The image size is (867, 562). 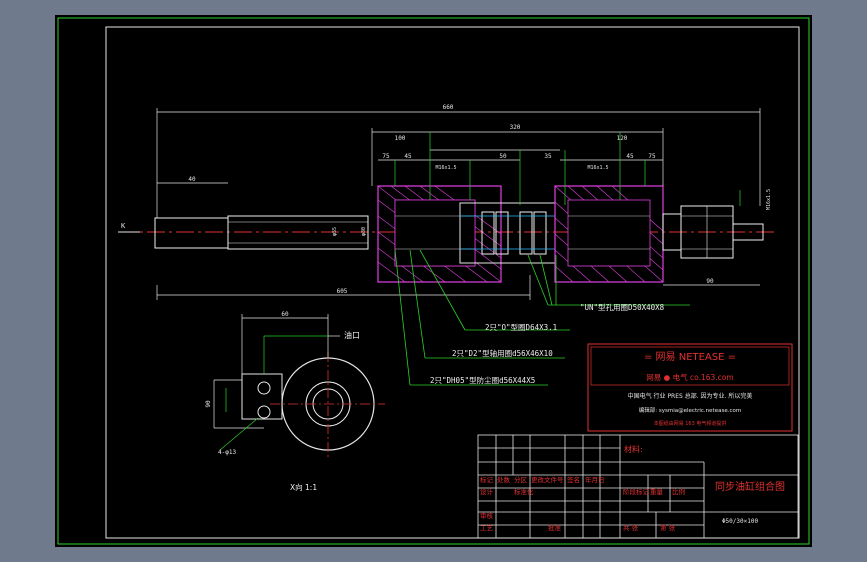 I want to click on watermark-site: 网易 ● 电气 co.163.com, so click(x=689, y=377).